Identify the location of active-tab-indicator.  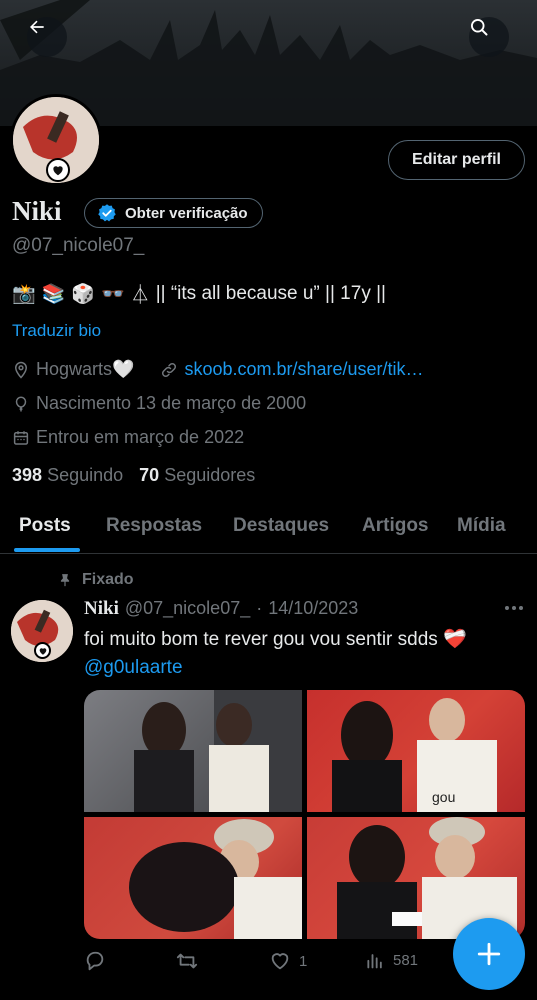
(47, 550).